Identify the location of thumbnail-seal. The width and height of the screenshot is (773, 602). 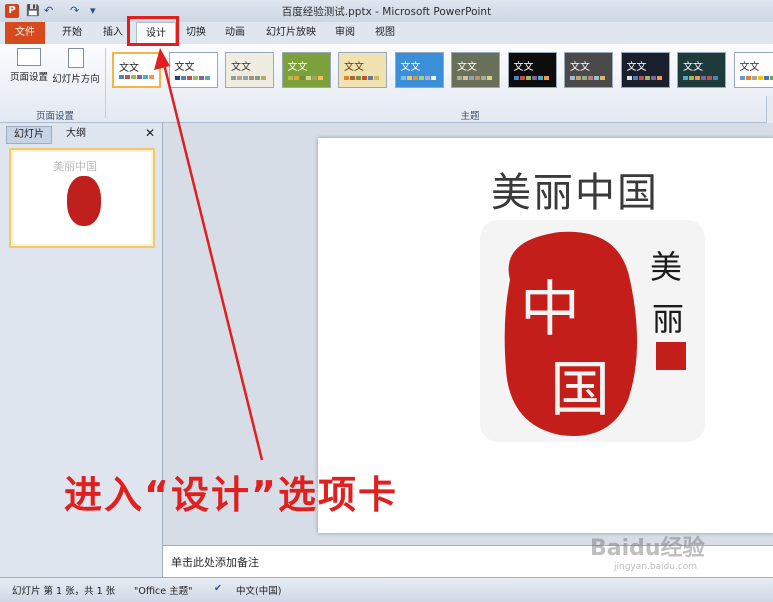
(84, 201).